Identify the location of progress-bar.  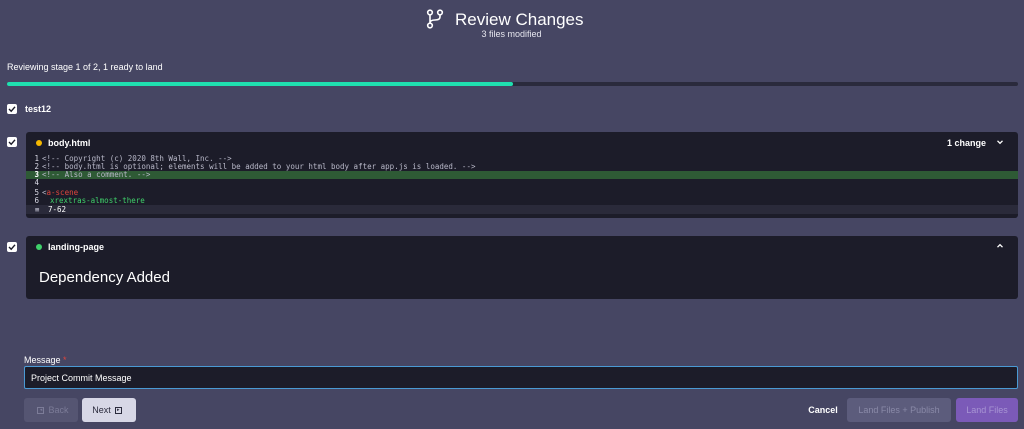
(512, 84).